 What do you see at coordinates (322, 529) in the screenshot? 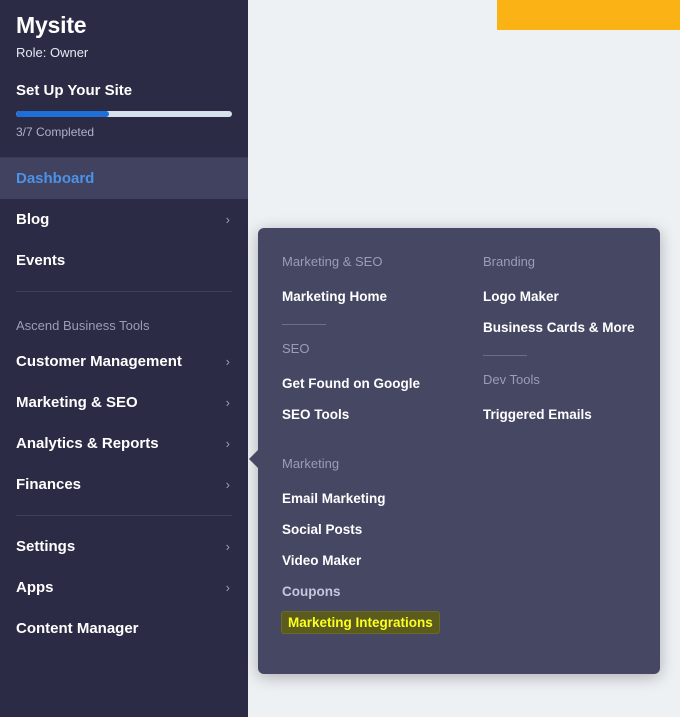
I see `flyout-item-social-posts: Social Posts` at bounding box center [322, 529].